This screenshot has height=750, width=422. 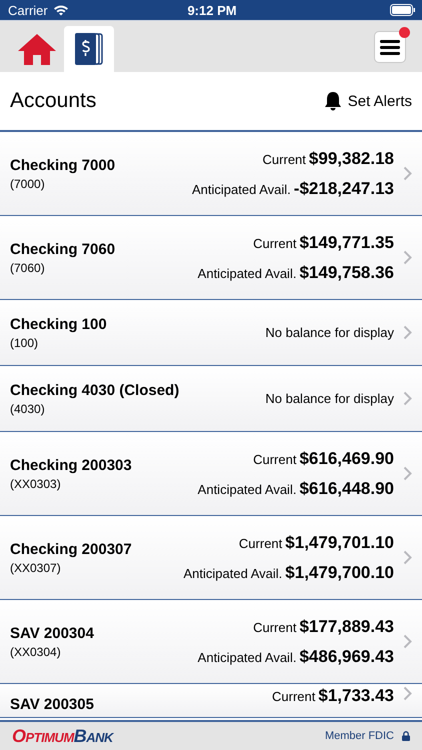 I want to click on page-title: Accounts, so click(x=53, y=101).